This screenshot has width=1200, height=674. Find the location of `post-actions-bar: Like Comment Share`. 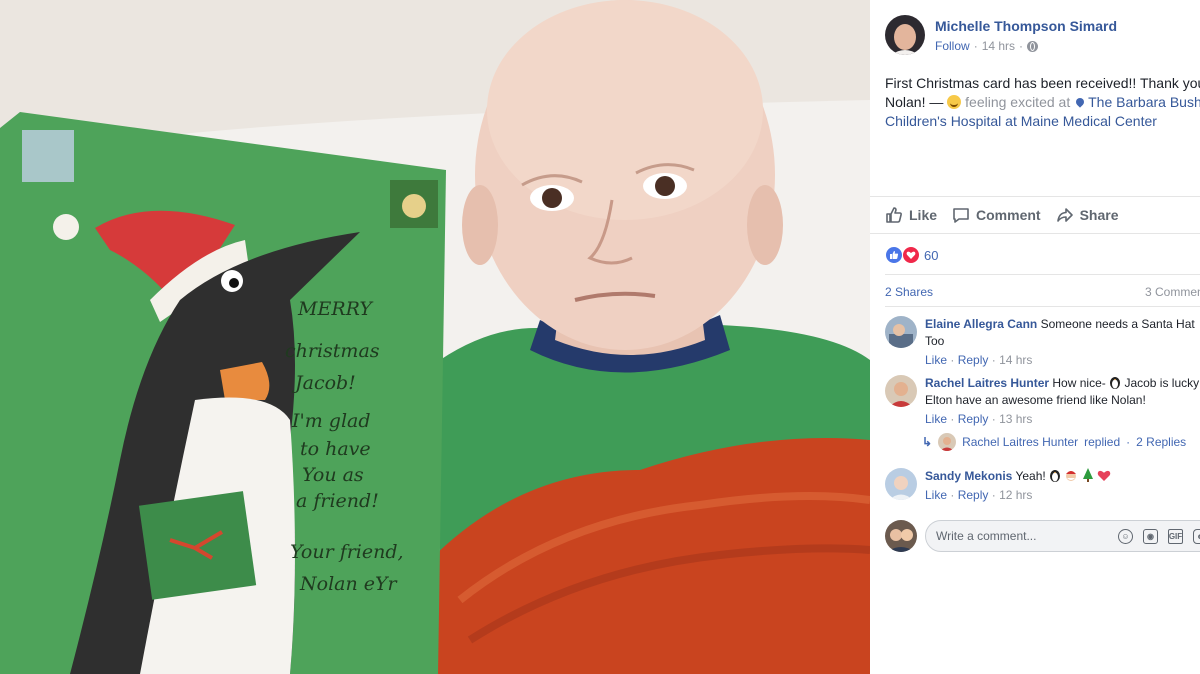

post-actions-bar: Like Comment Share is located at coordinates (1035, 215).